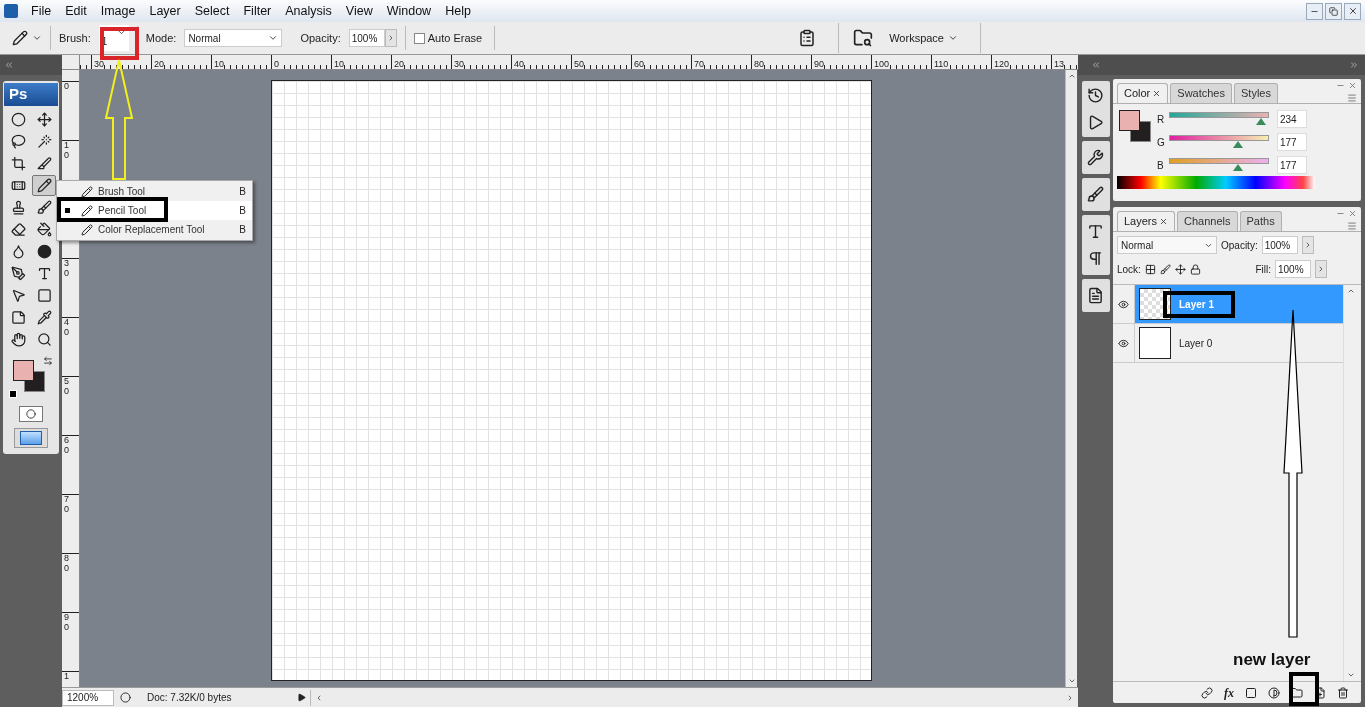 The width and height of the screenshot is (1365, 707). I want to click on flyout-menu-item: Color Replacement Tool B, so click(154, 229).